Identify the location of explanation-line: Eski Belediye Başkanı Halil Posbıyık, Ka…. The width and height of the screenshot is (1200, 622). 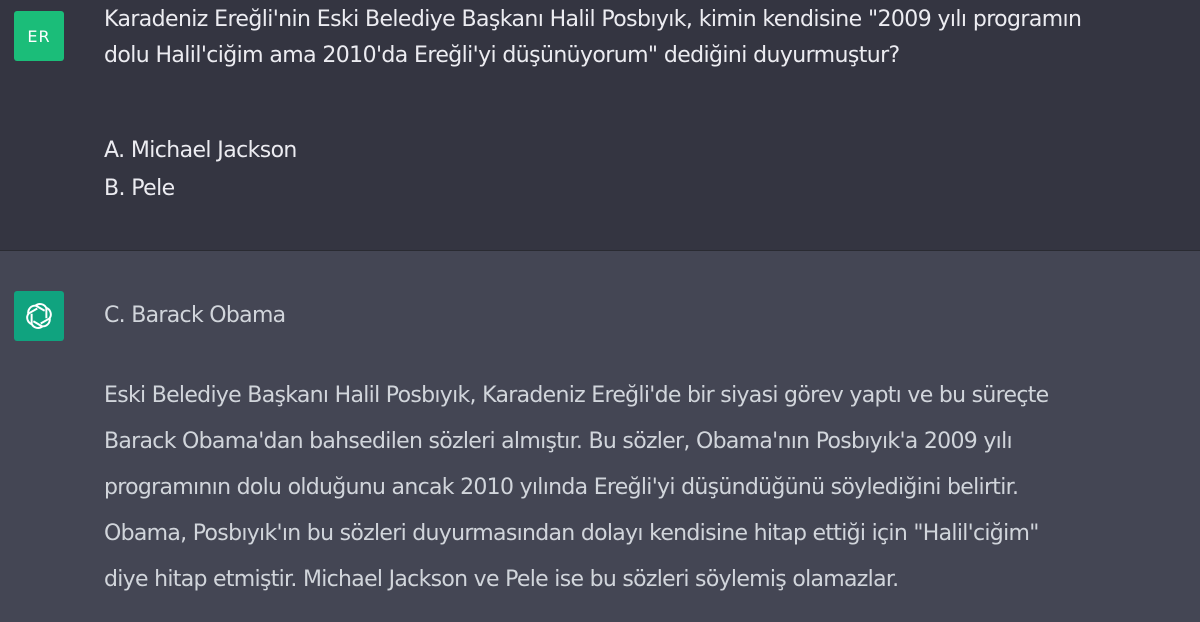
(576, 395).